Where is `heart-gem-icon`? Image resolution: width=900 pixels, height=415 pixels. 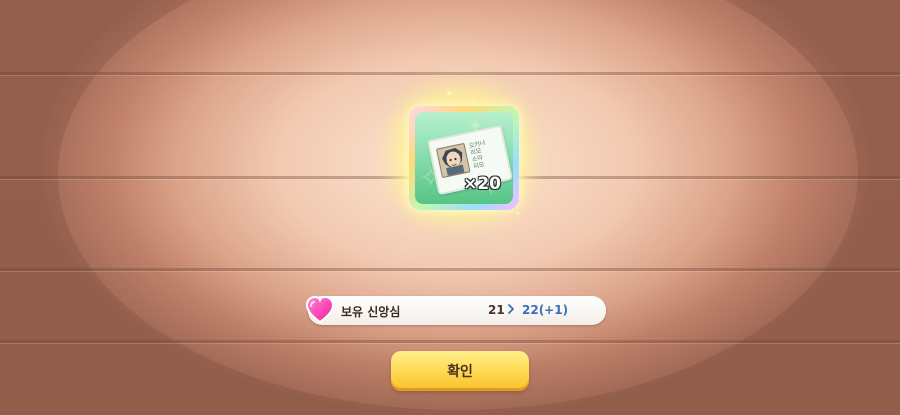 heart-gem-icon is located at coordinates (320, 310).